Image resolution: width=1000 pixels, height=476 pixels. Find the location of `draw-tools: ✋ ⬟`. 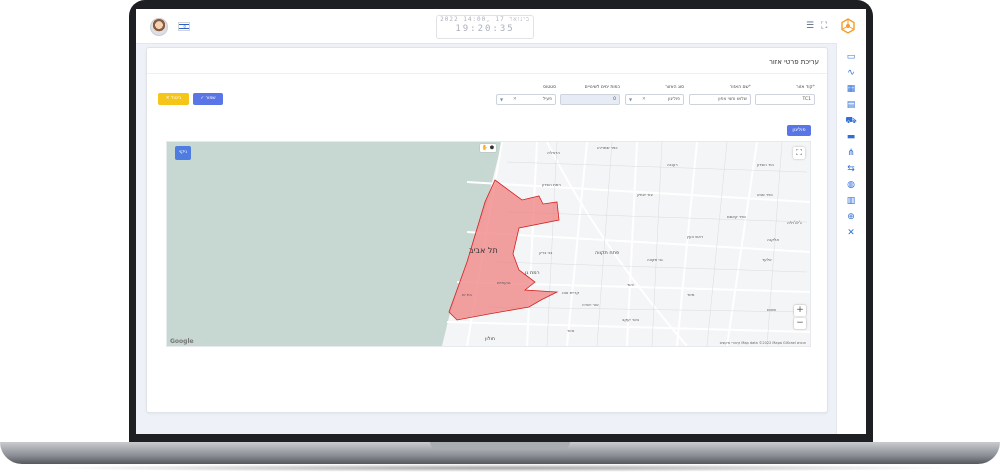

draw-tools: ✋ ⬟ is located at coordinates (488, 148).